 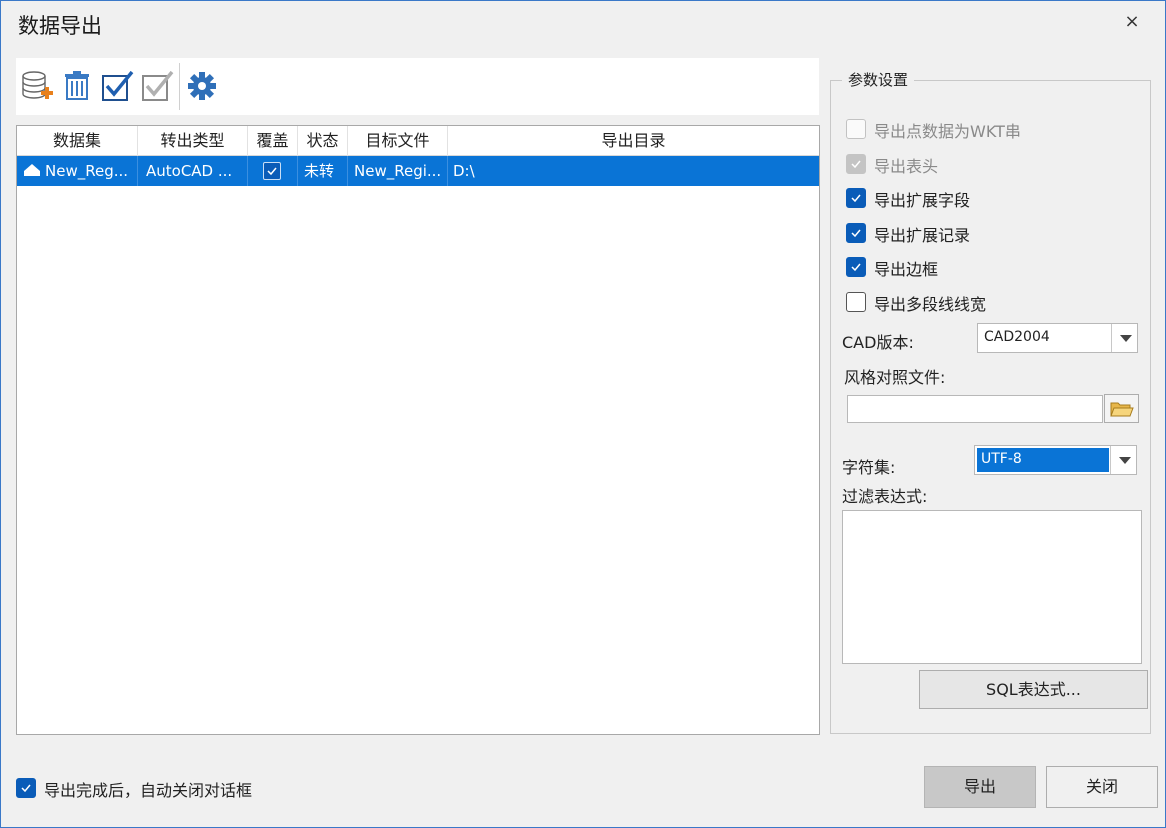 What do you see at coordinates (1017, 337) in the screenshot?
I see `cad-version-value: CAD2004` at bounding box center [1017, 337].